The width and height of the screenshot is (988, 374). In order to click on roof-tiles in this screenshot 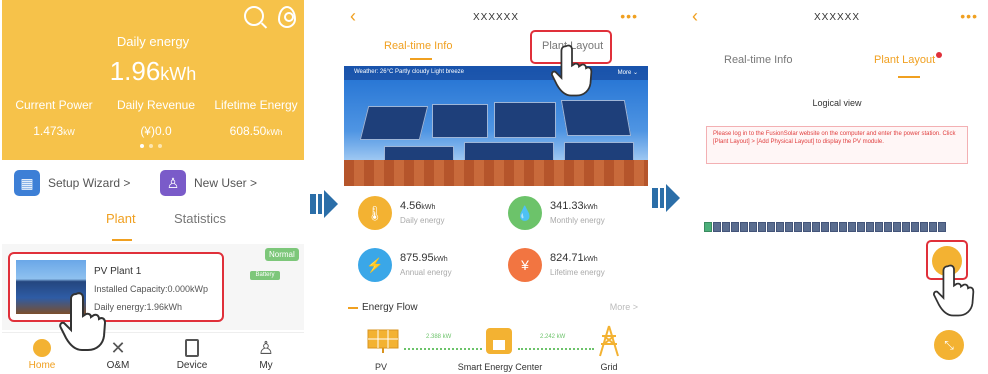, I will do `click(496, 173)`.